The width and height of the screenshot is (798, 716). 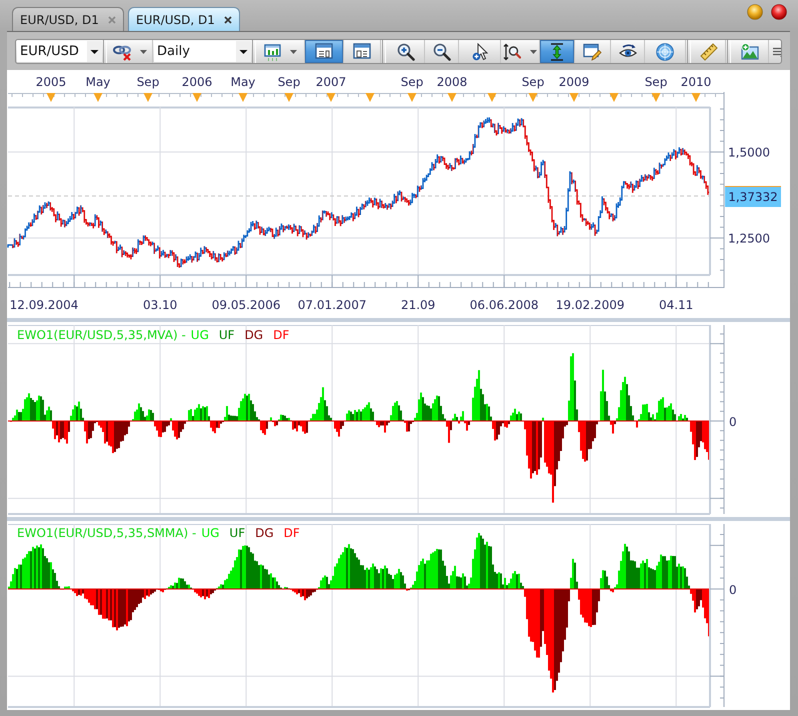 I want to click on period-dropdown: Daily, so click(x=202, y=51).